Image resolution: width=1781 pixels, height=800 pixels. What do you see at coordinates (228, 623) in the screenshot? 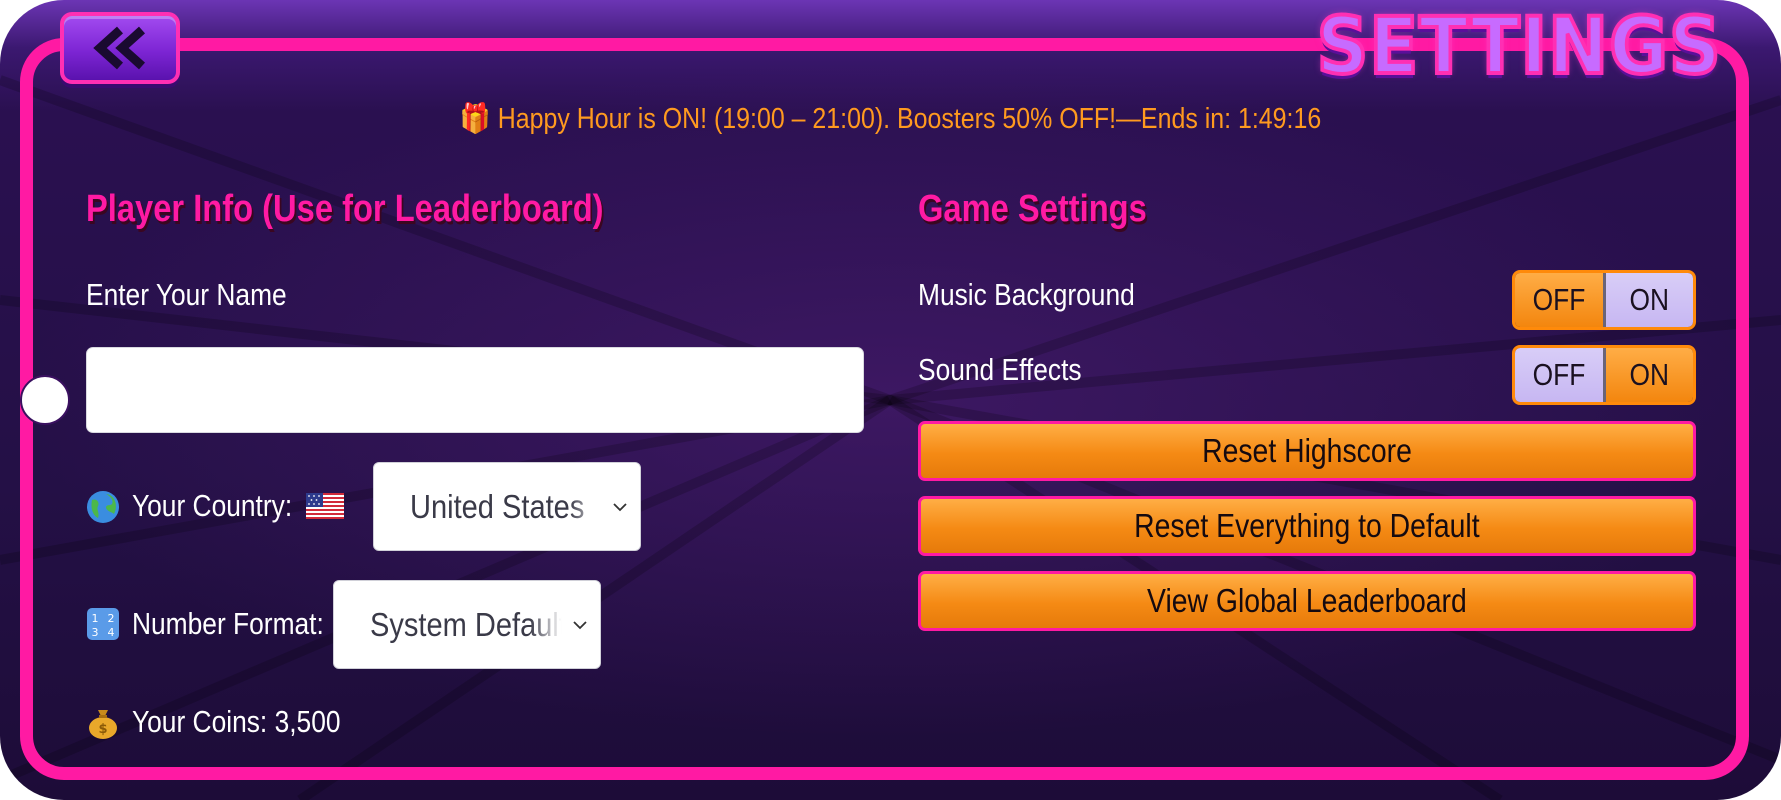
I see `number-format-label: Number Format:` at bounding box center [228, 623].